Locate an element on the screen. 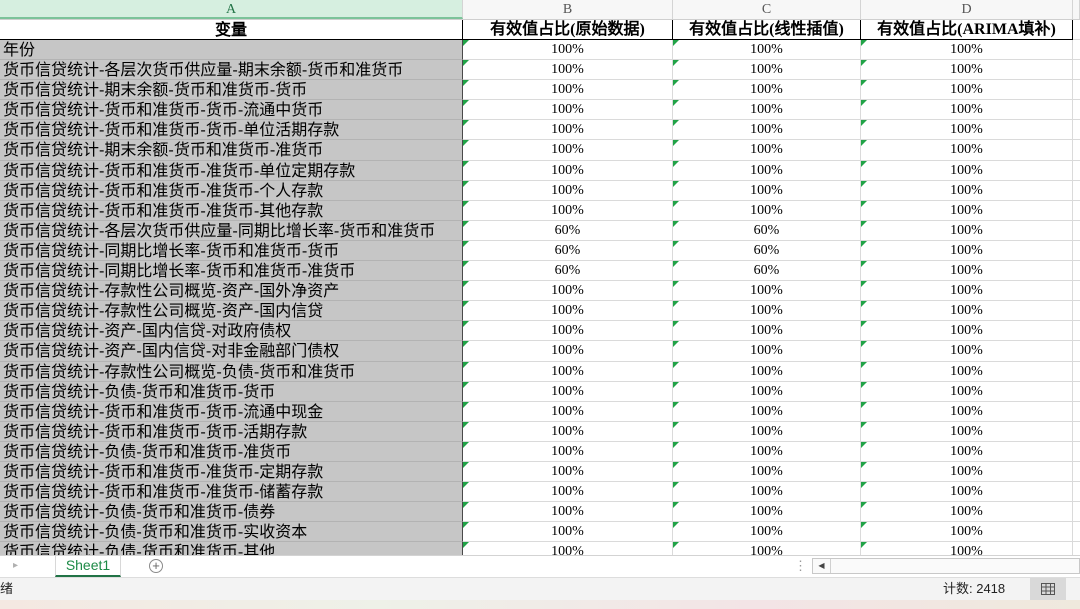 The width and height of the screenshot is (1080, 609). vertical-dots-icon: ⋮ is located at coordinates (800, 566).